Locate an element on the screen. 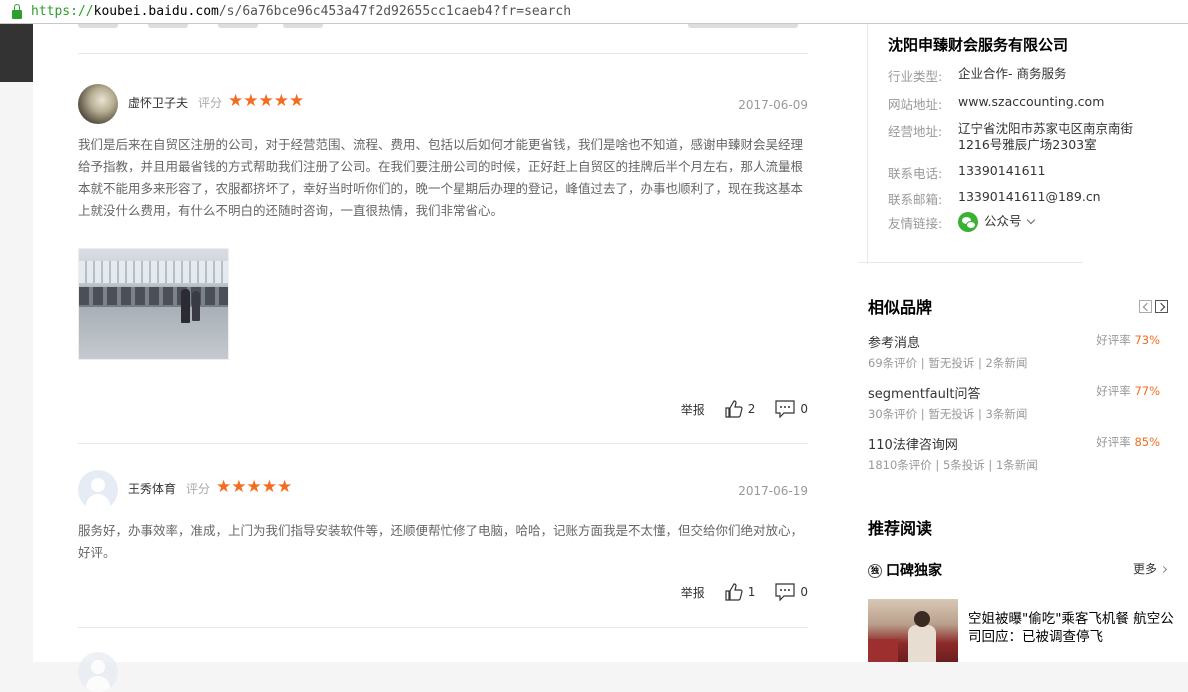  clipped-filter-bar is located at coordinates (443, 28).